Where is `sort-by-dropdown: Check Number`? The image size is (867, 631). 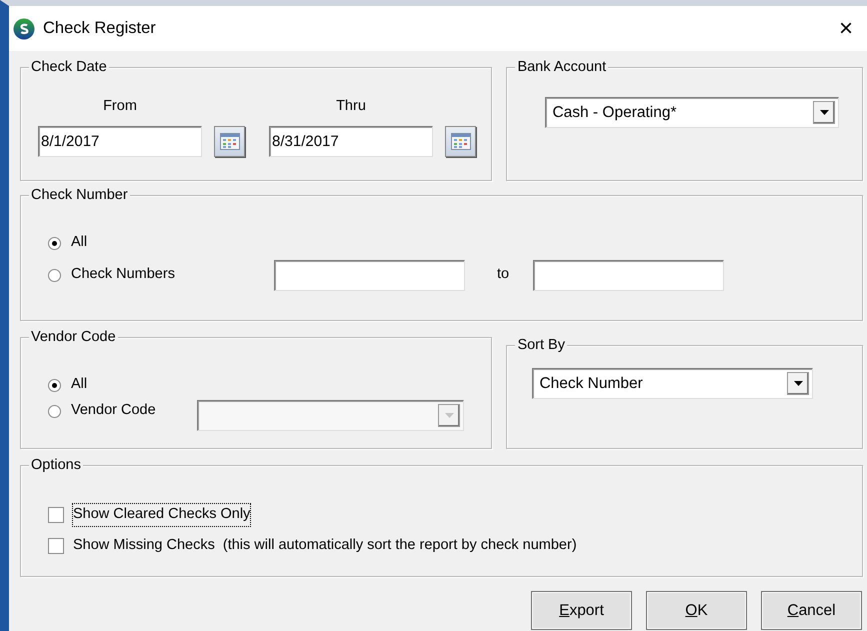 sort-by-dropdown: Check Number is located at coordinates (673, 383).